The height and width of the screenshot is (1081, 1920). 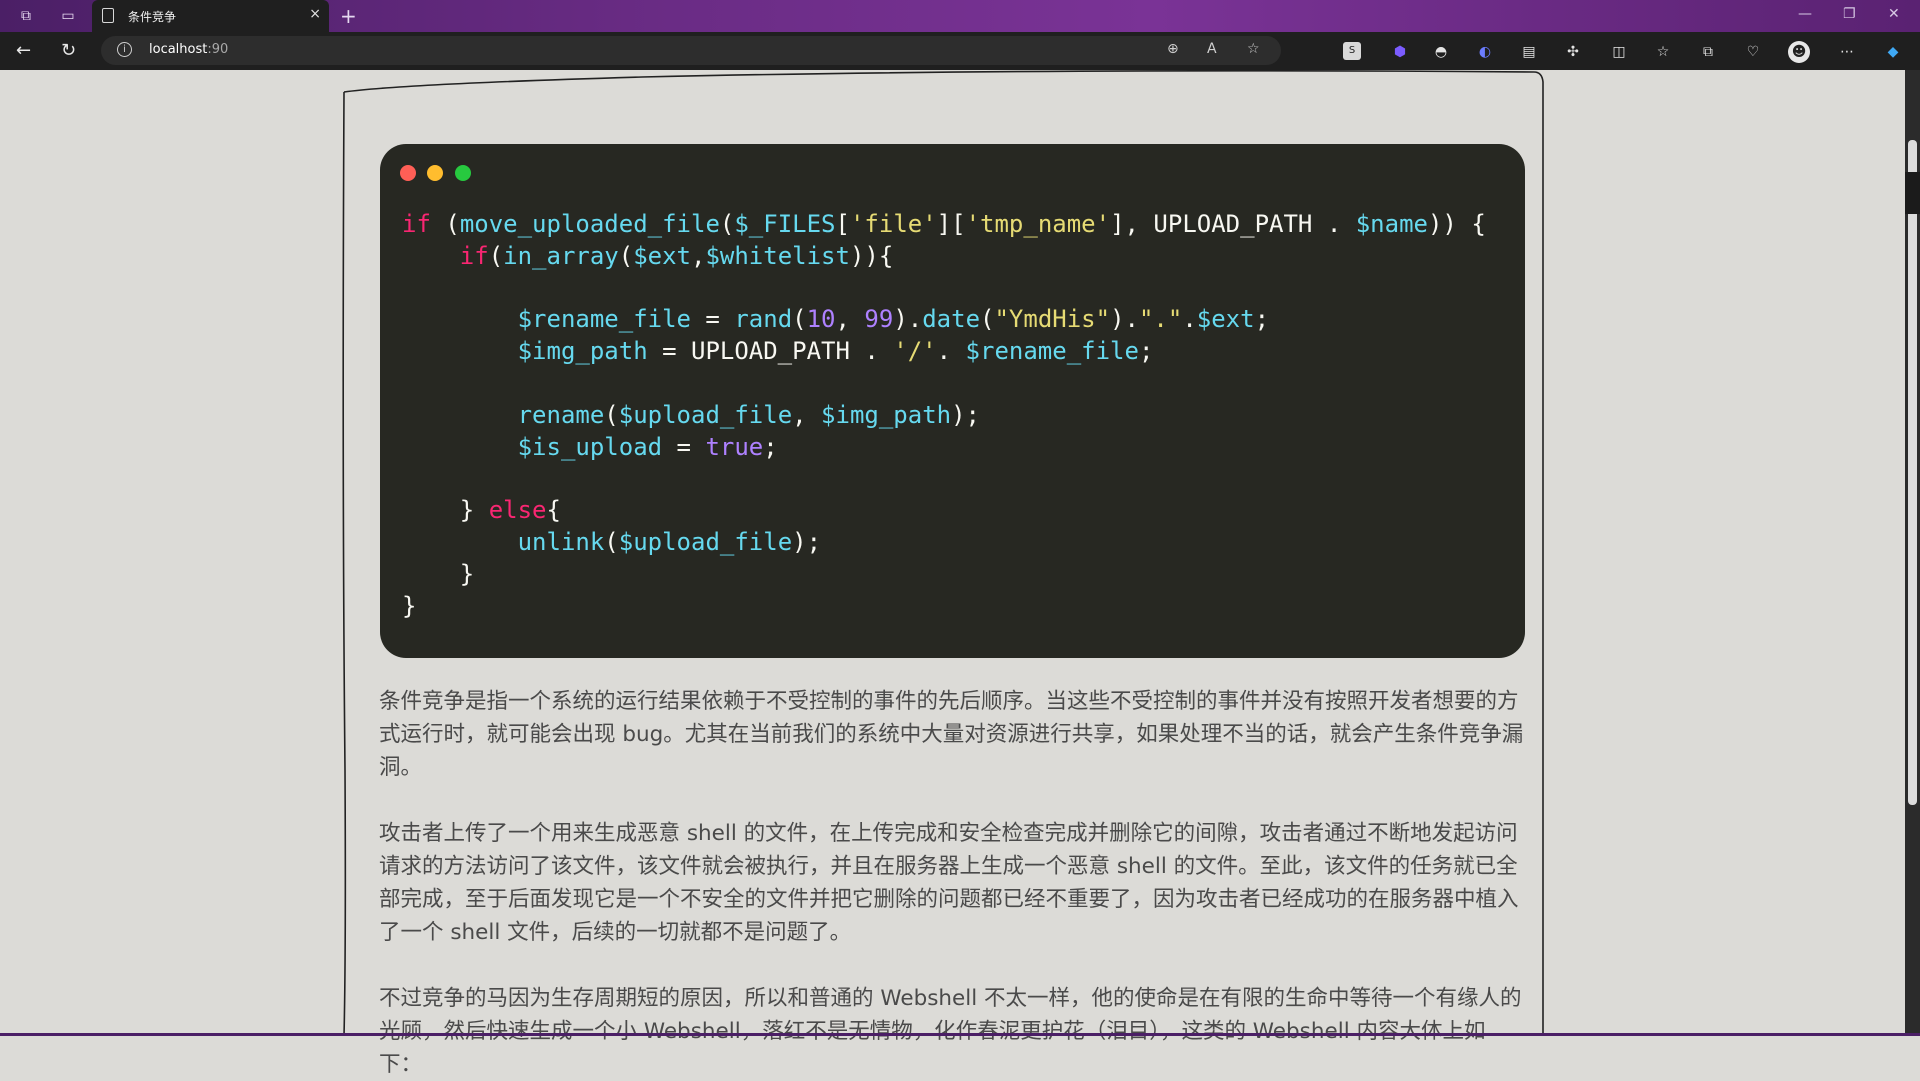 I want to click on close-tab-icon: ×, so click(x=315, y=14).